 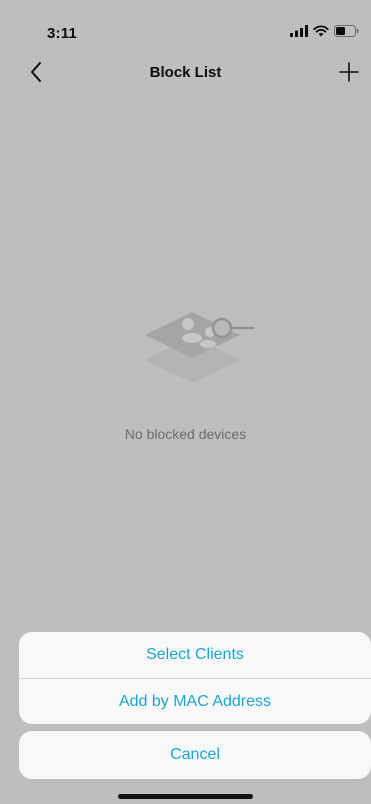 I want to click on cancel-button: Cancel, so click(x=195, y=755).